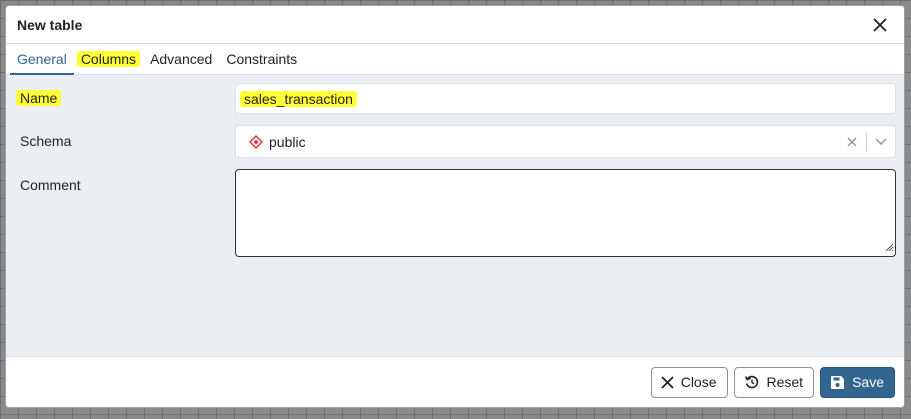 The image size is (911, 419). I want to click on schema-icon, so click(256, 141).